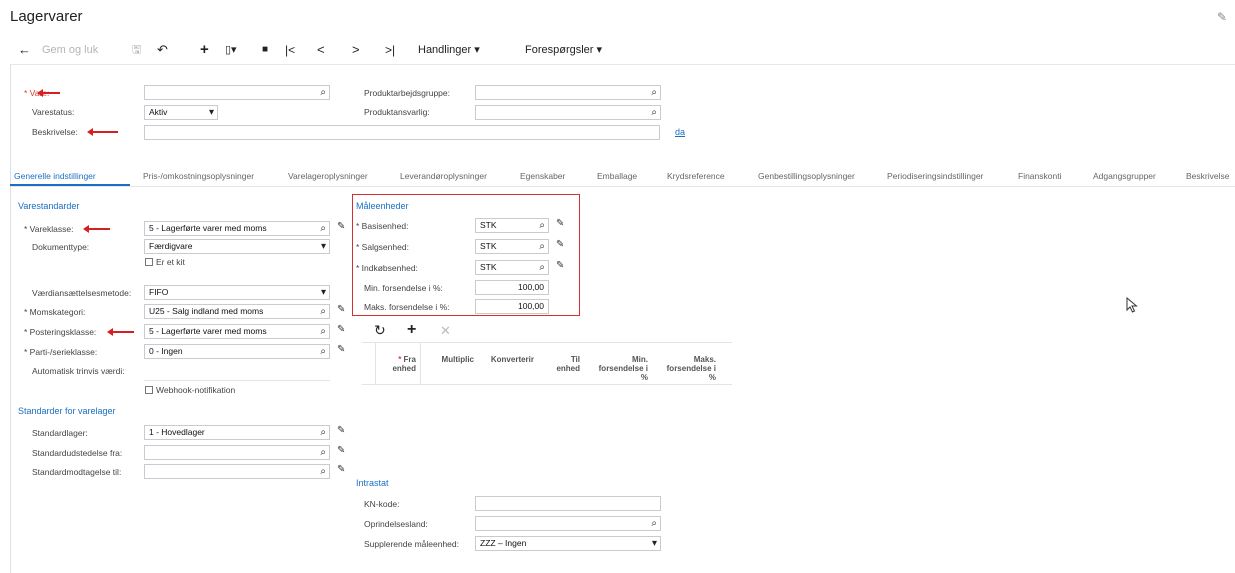 The height and width of the screenshot is (573, 1235). Describe the element at coordinates (356, 50) in the screenshot. I see `next-record-icon: >` at that location.